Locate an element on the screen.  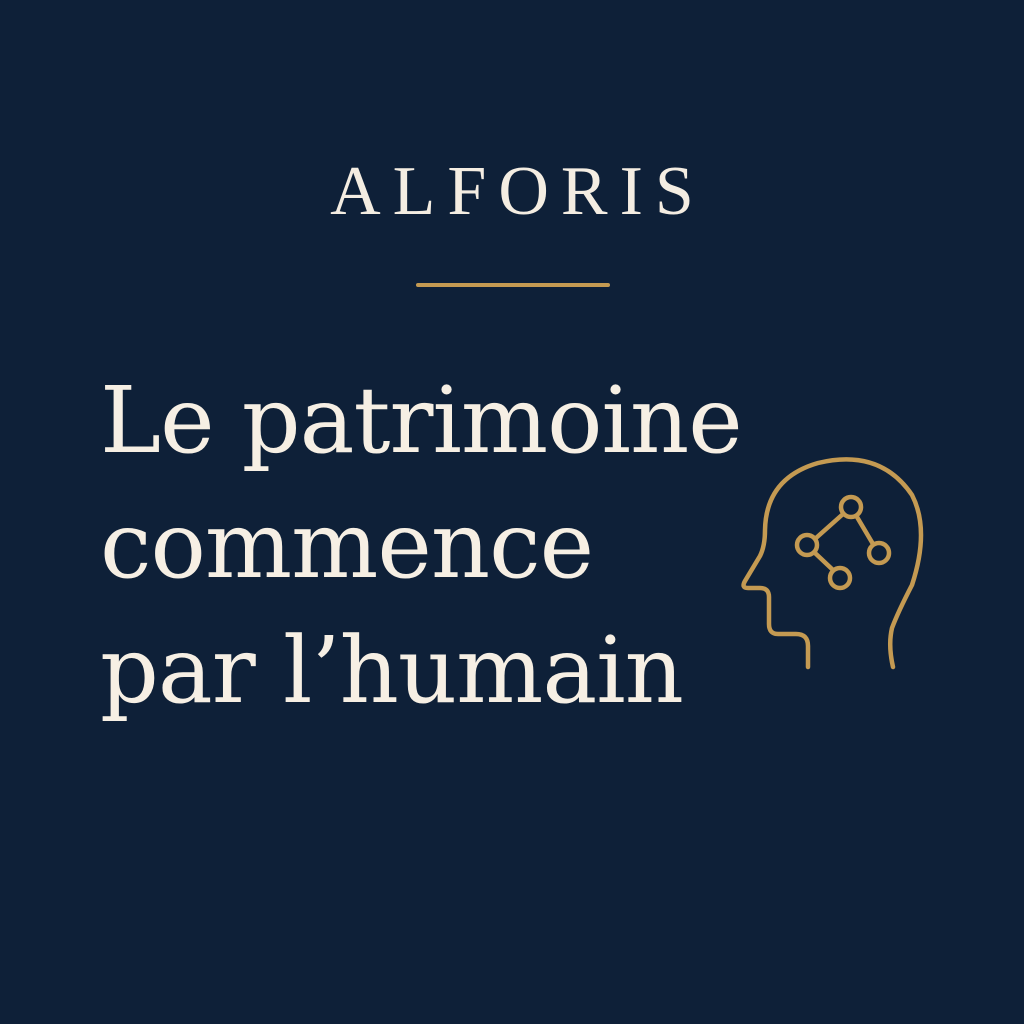
head-network-icon is located at coordinates (832, 563).